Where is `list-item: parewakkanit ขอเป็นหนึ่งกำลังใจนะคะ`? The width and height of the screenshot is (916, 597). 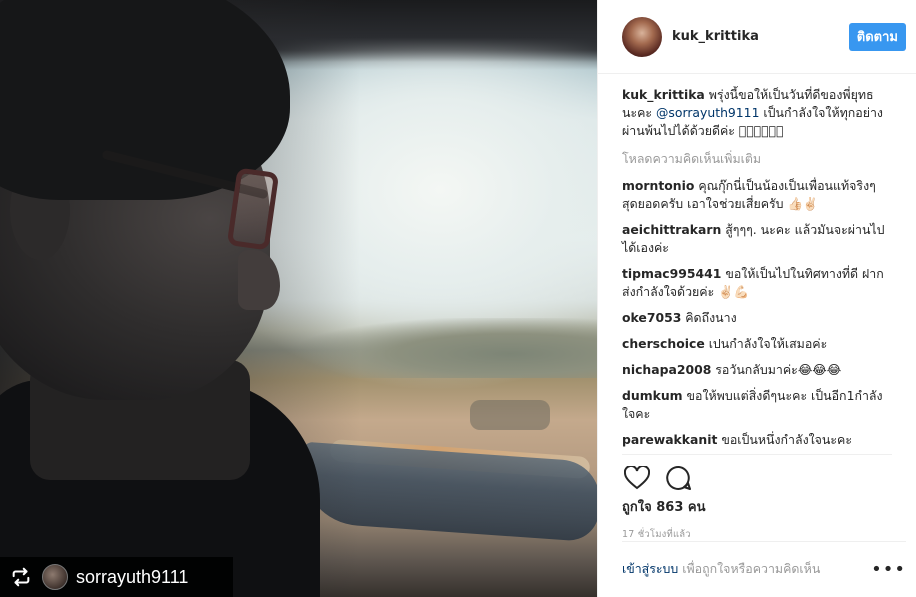 list-item: parewakkanit ขอเป็นหนึ่งกำลังใจนะคะ is located at coordinates (757, 440).